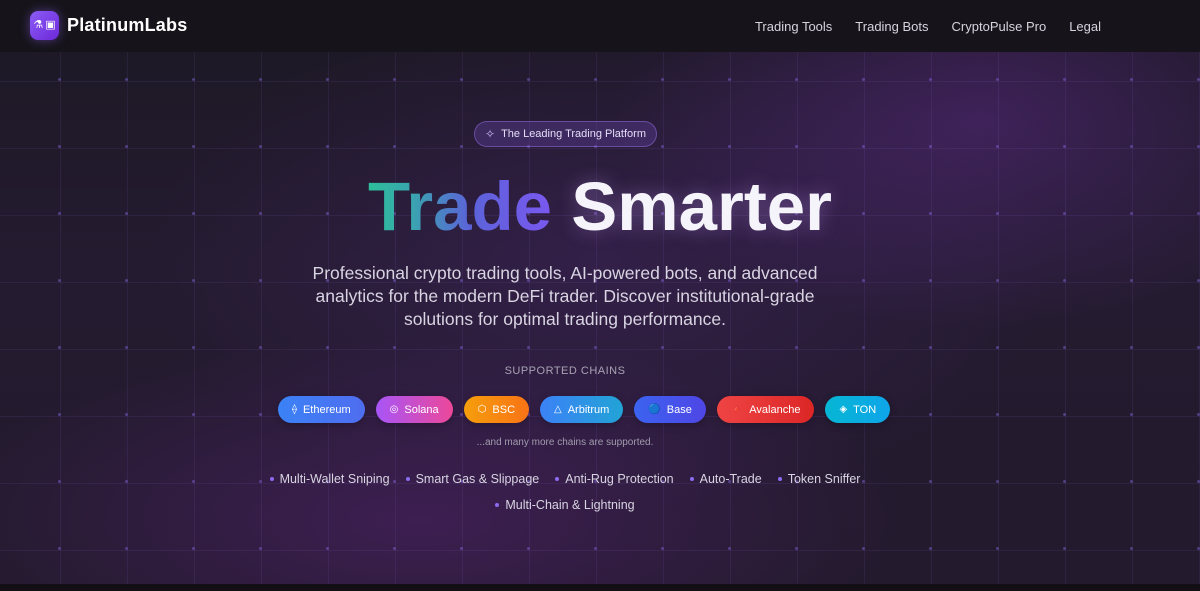 This screenshot has width=1200, height=591. Describe the element at coordinates (50, 25) in the screenshot. I see `chip-icon: ▣` at that location.